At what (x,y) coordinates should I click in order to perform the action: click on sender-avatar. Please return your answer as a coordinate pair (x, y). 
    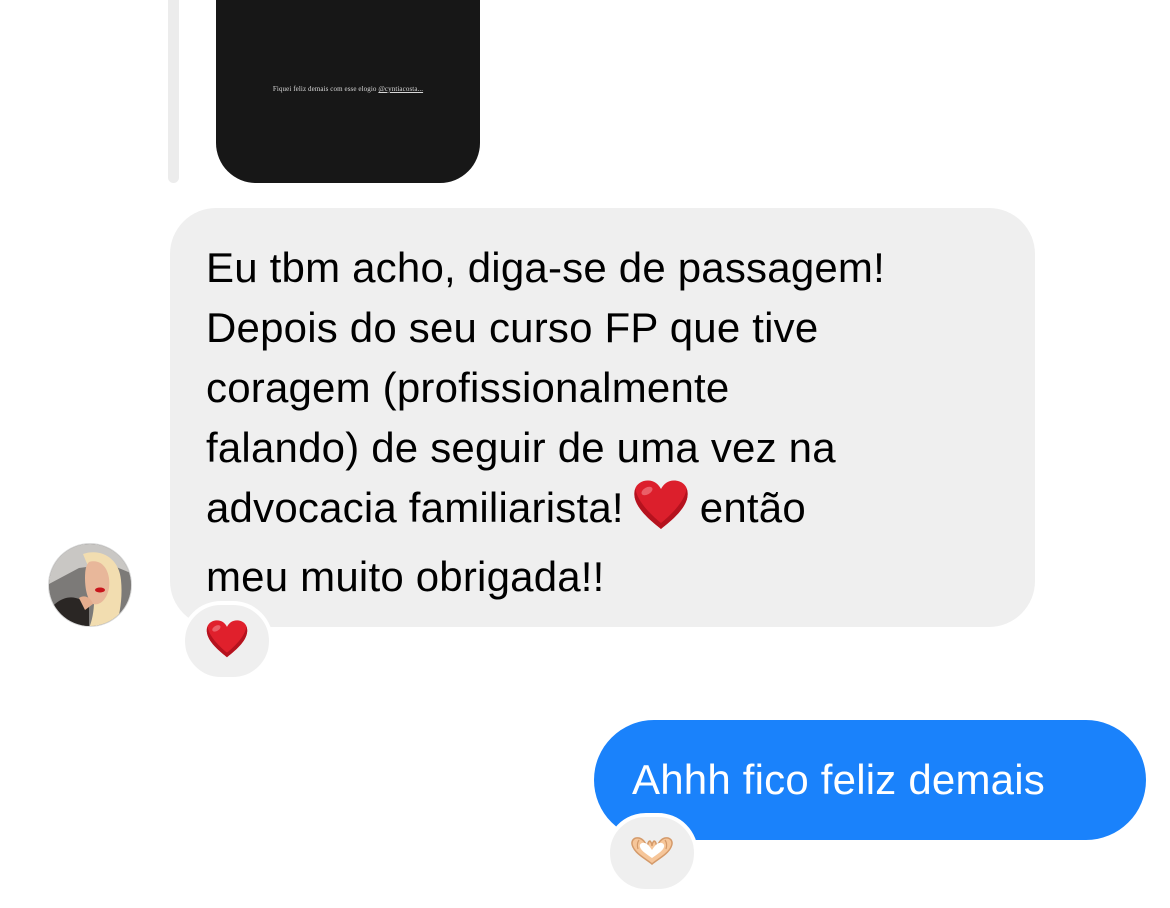
    Looking at the image, I should click on (90, 585).